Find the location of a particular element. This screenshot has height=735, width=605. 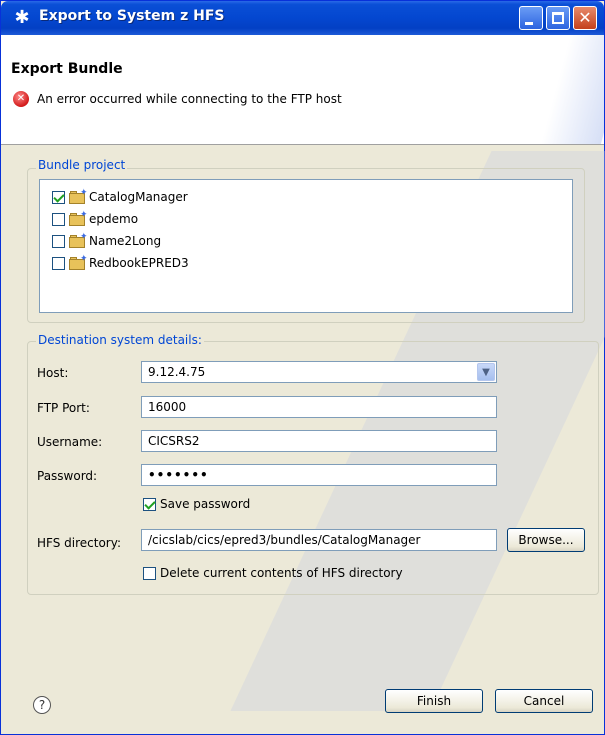

title-bar: ✱ Export to System z HFS ✕ is located at coordinates (302, 18).